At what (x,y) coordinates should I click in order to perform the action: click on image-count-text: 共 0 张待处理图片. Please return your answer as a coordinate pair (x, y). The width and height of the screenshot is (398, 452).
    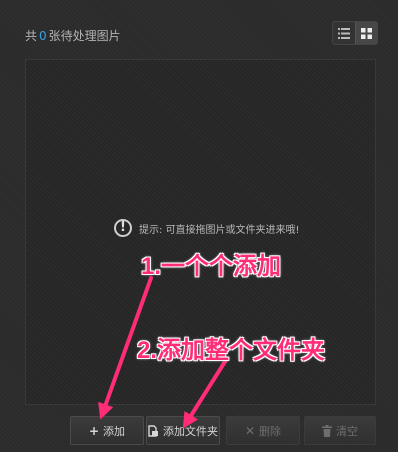
    Looking at the image, I should click on (73, 36).